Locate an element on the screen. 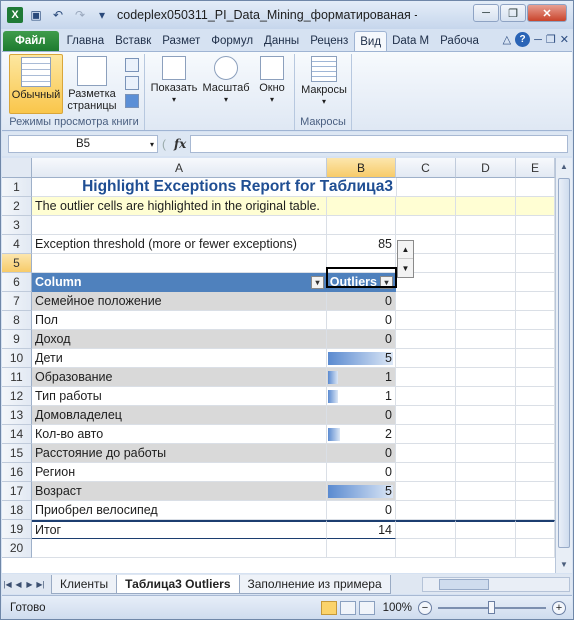  select-all-corner is located at coordinates (17, 168).